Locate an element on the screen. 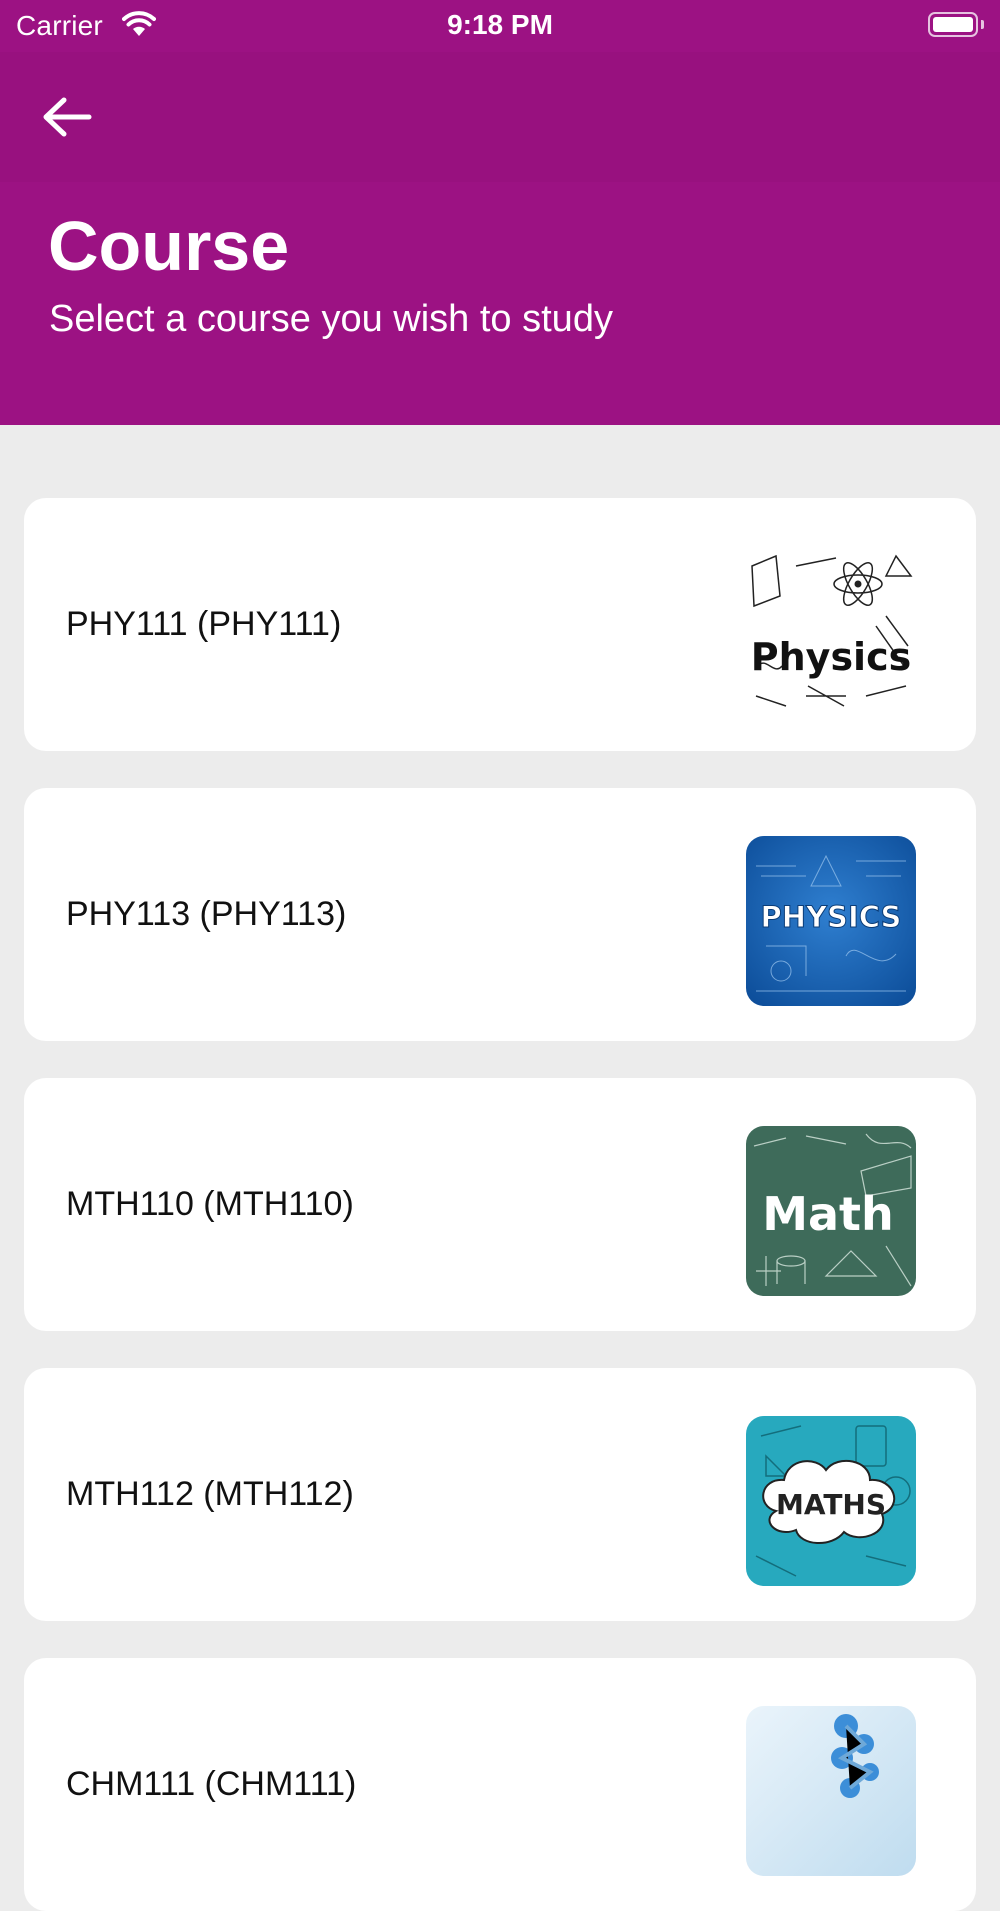 The image size is (1000, 1911). back-button is located at coordinates (67, 117).